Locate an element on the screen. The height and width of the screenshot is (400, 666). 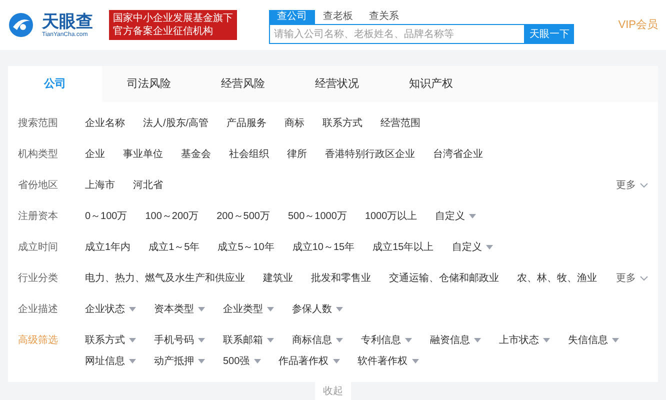
filter-label: 成立时间 is located at coordinates (38, 247).